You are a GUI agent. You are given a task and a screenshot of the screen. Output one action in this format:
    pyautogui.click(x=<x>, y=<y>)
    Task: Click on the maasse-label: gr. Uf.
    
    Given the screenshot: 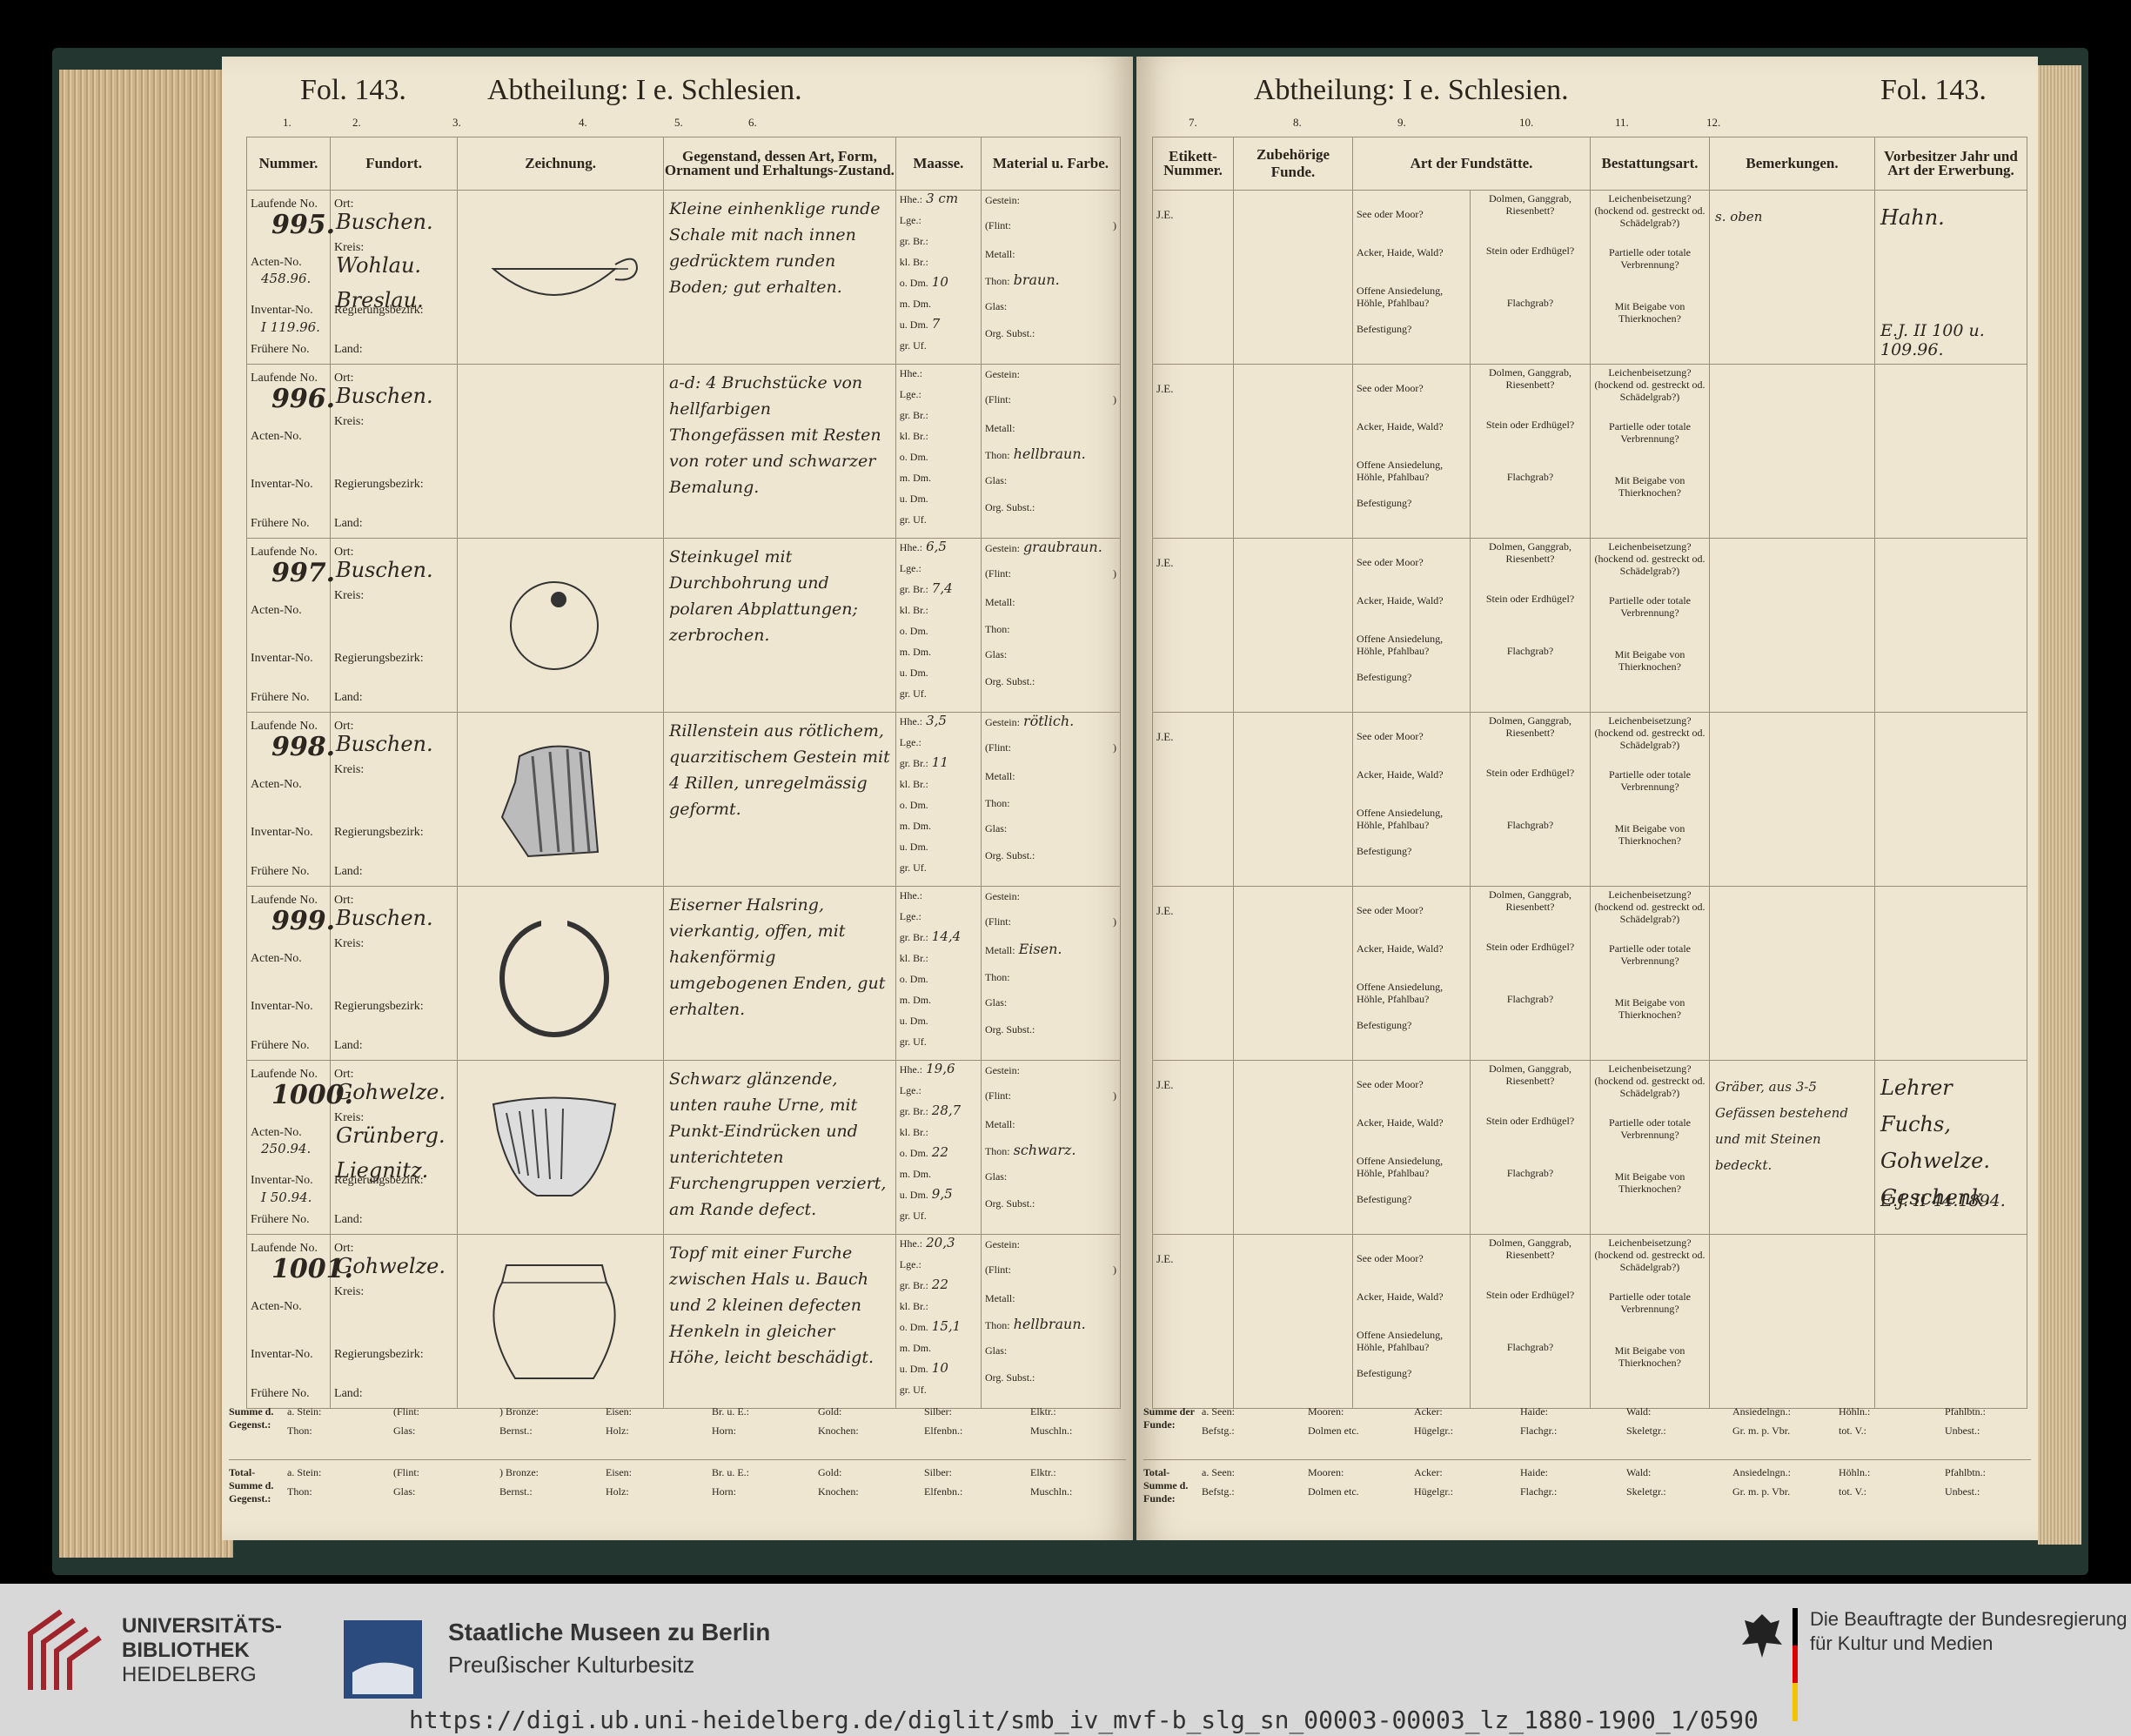 What is the action you would take?
    pyautogui.click(x=913, y=867)
    